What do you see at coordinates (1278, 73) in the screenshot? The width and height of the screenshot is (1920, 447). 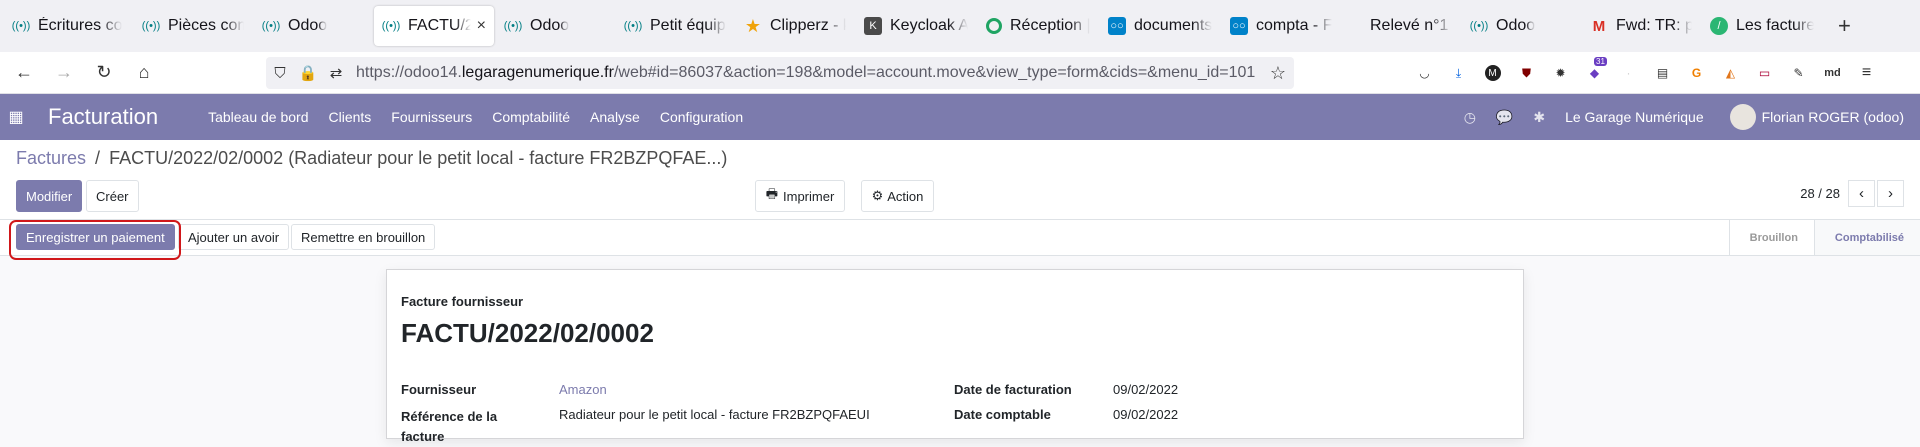 I see `bookmark-star-icon: ☆` at bounding box center [1278, 73].